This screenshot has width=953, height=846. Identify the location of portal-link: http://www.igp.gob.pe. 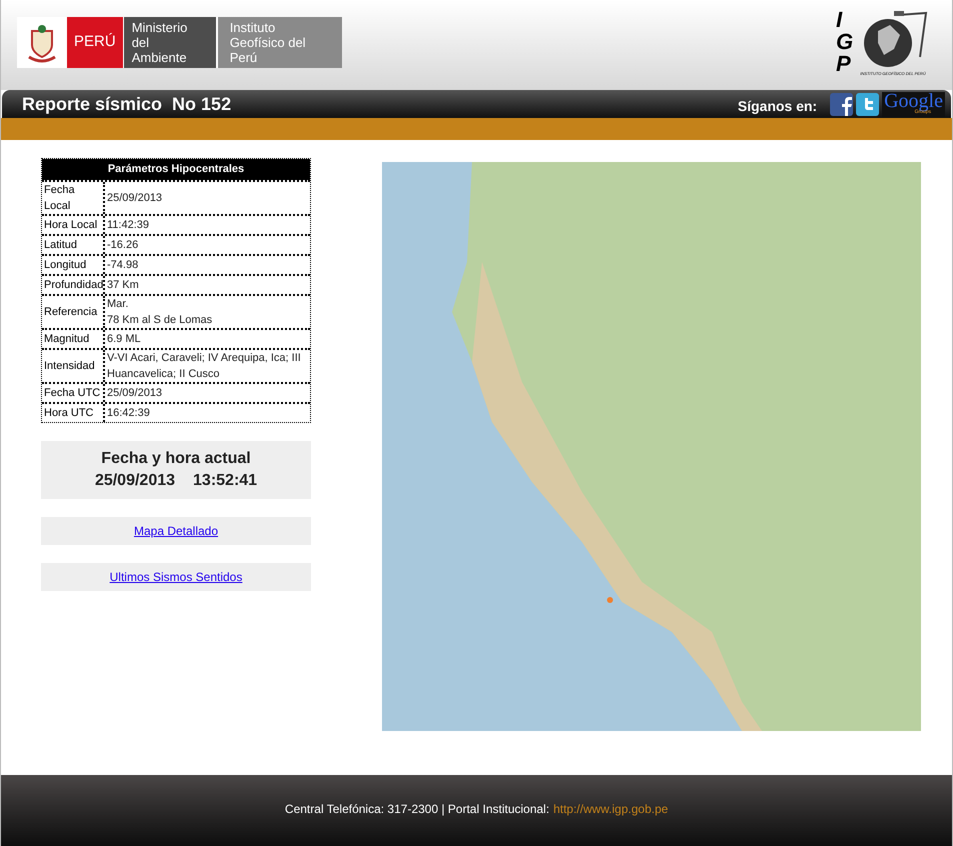
(610, 809).